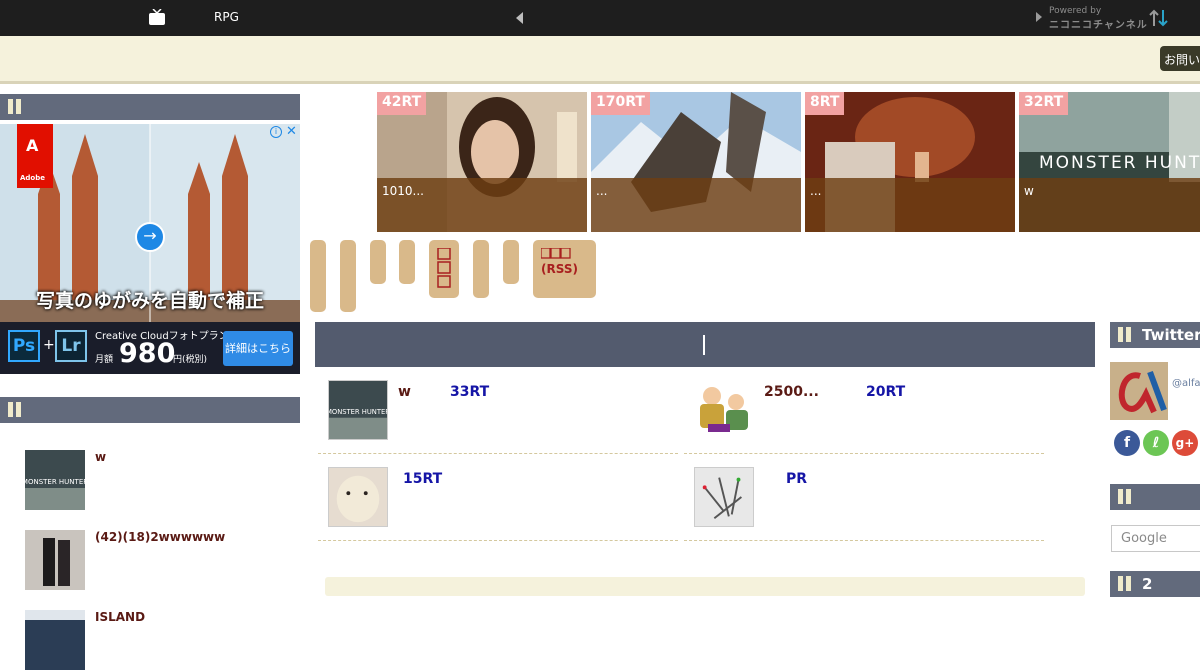 Image resolution: width=1200 pixels, height=672 pixels. Describe the element at coordinates (555, 253) in the screenshot. I see `category-tab-rss-glyphs` at that location.